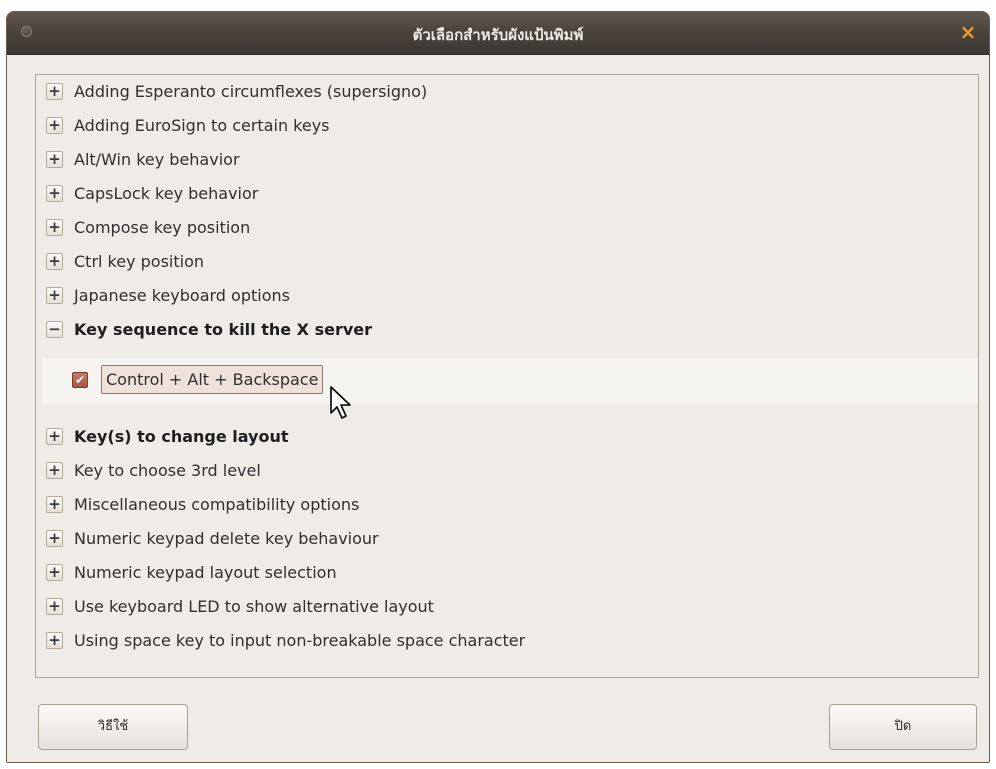  Describe the element at coordinates (216, 504) in the screenshot. I see `tree-row-label: Miscellaneous compatibility options` at that location.